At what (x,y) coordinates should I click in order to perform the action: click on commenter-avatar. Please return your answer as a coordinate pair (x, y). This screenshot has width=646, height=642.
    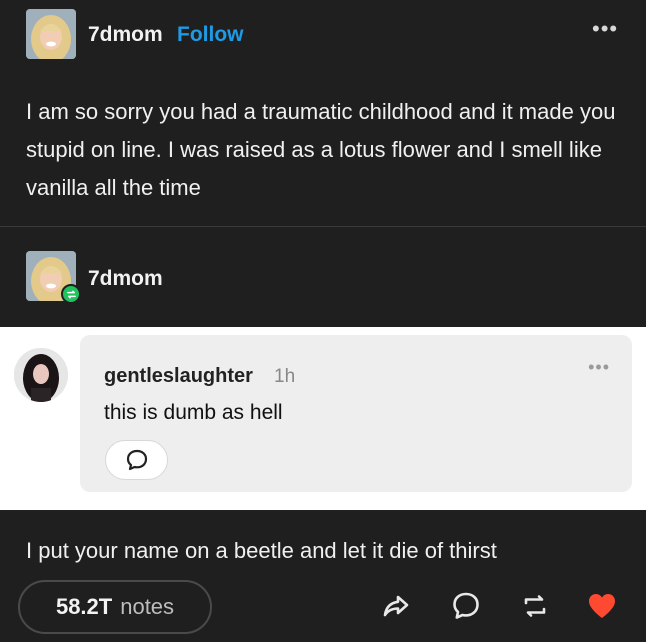
    Looking at the image, I should click on (41, 375).